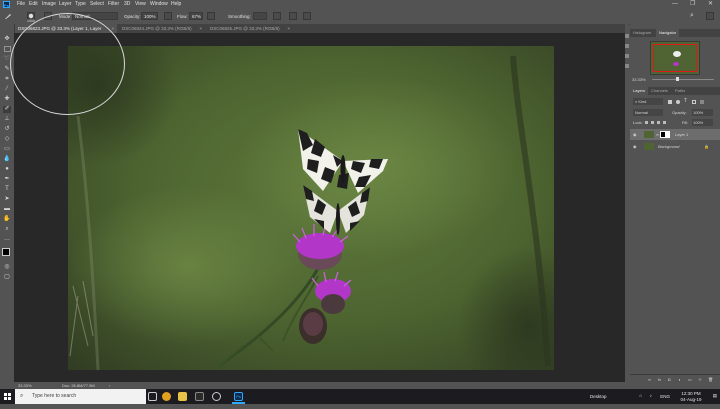 Image resolution: width=720 pixels, height=409 pixels. Describe the element at coordinates (627, 56) in the screenshot. I see `adjustments-icon` at that location.